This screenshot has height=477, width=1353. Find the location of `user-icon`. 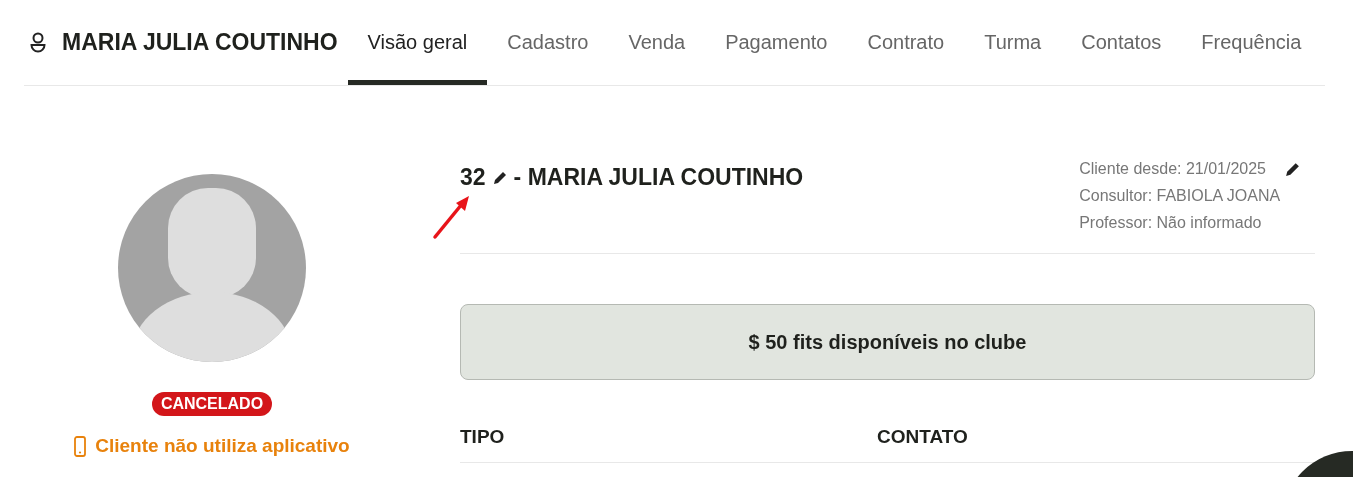

user-icon is located at coordinates (38, 42).